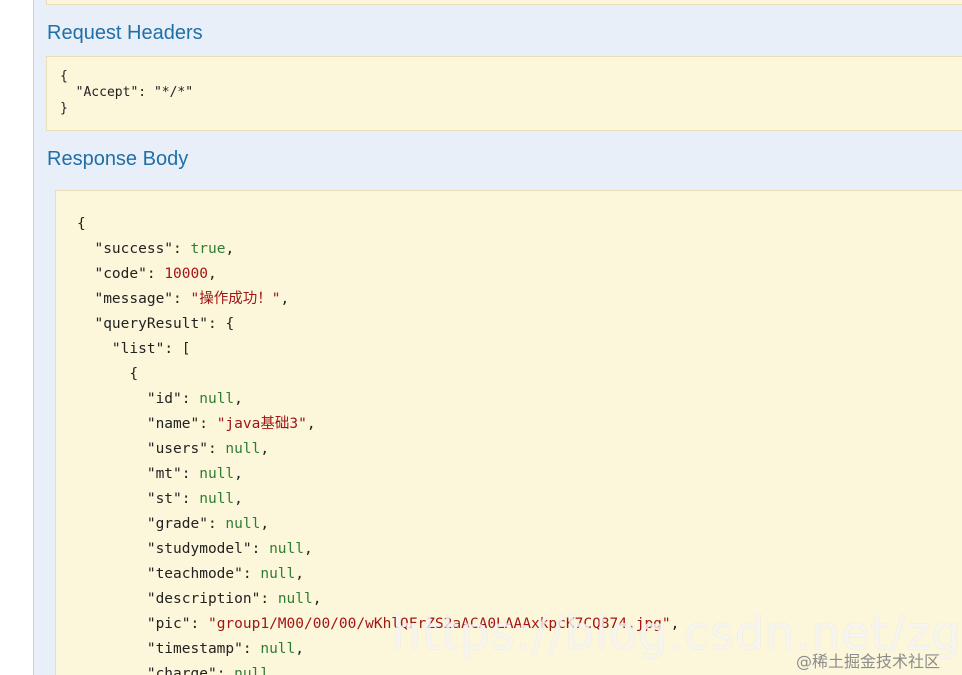  Describe the element at coordinates (177, 524) in the screenshot. I see `json-key: "grade"` at that location.